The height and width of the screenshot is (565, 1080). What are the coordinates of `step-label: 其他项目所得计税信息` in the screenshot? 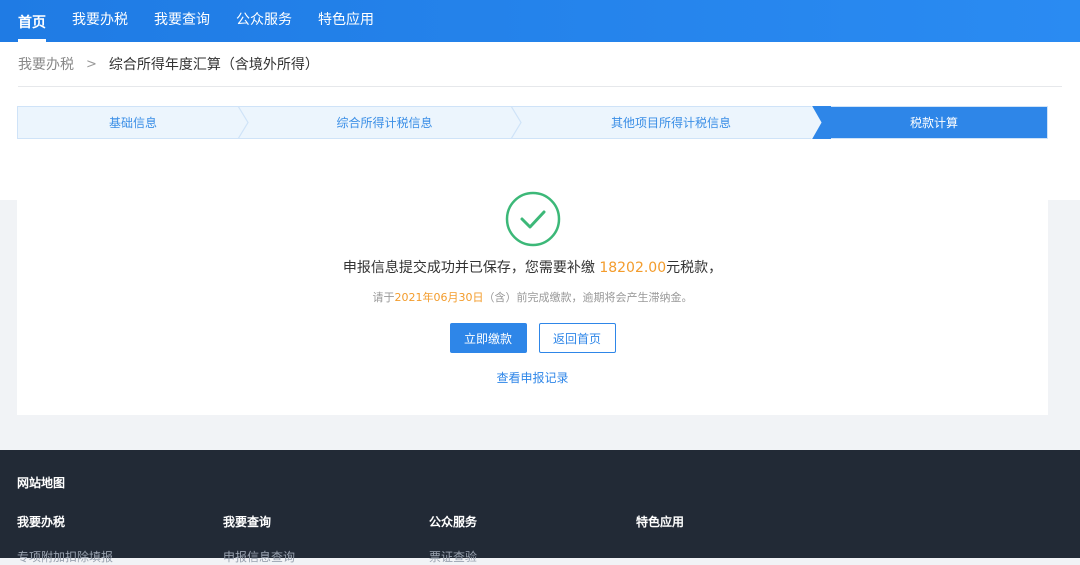 It's located at (670, 123).